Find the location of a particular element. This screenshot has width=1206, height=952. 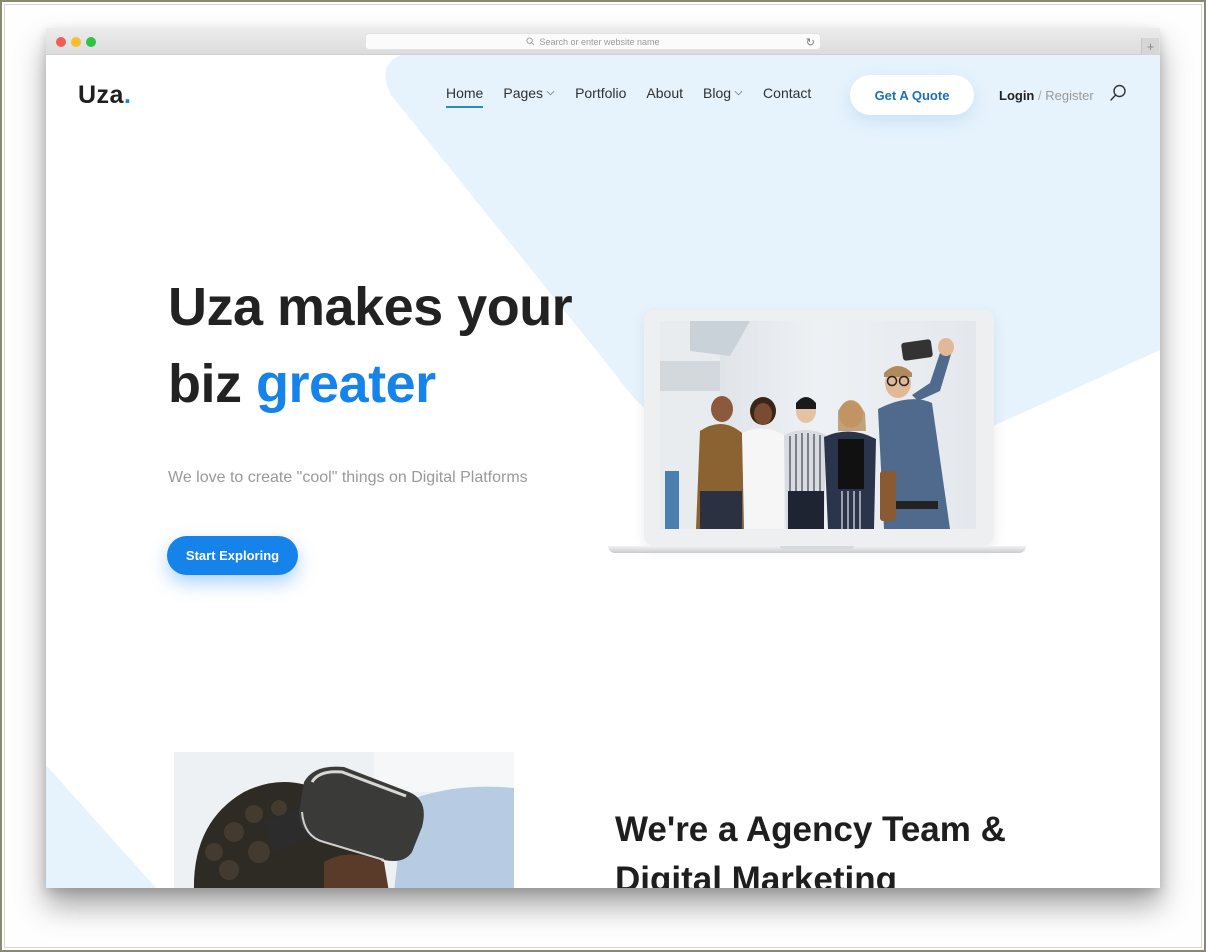

address-bar: Search or enter website name ↻ is located at coordinates (593, 41).